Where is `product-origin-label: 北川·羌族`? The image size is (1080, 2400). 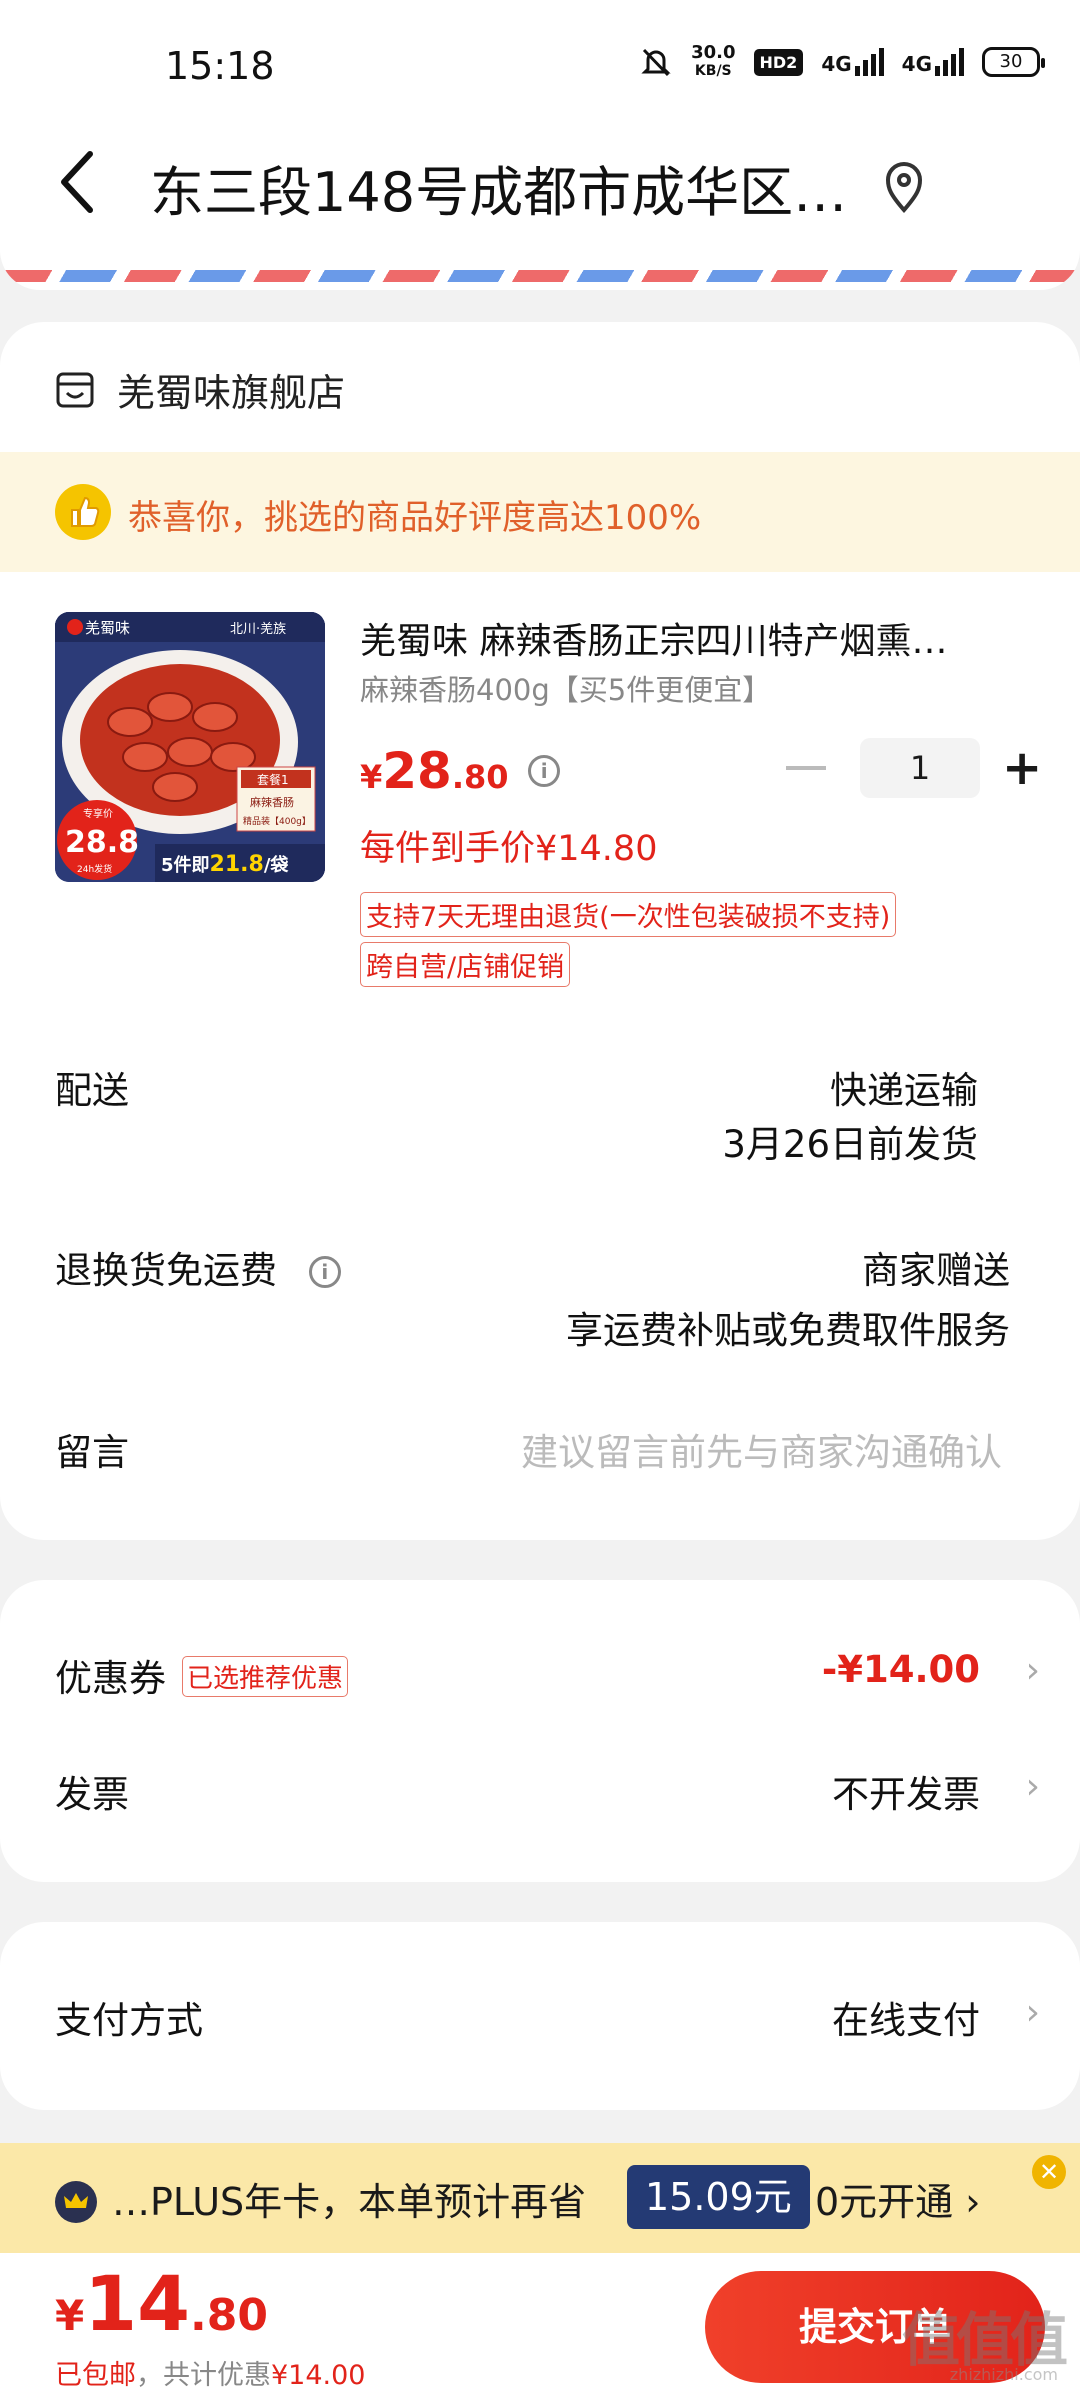
product-origin-label: 北川·羌族 is located at coordinates (258, 629).